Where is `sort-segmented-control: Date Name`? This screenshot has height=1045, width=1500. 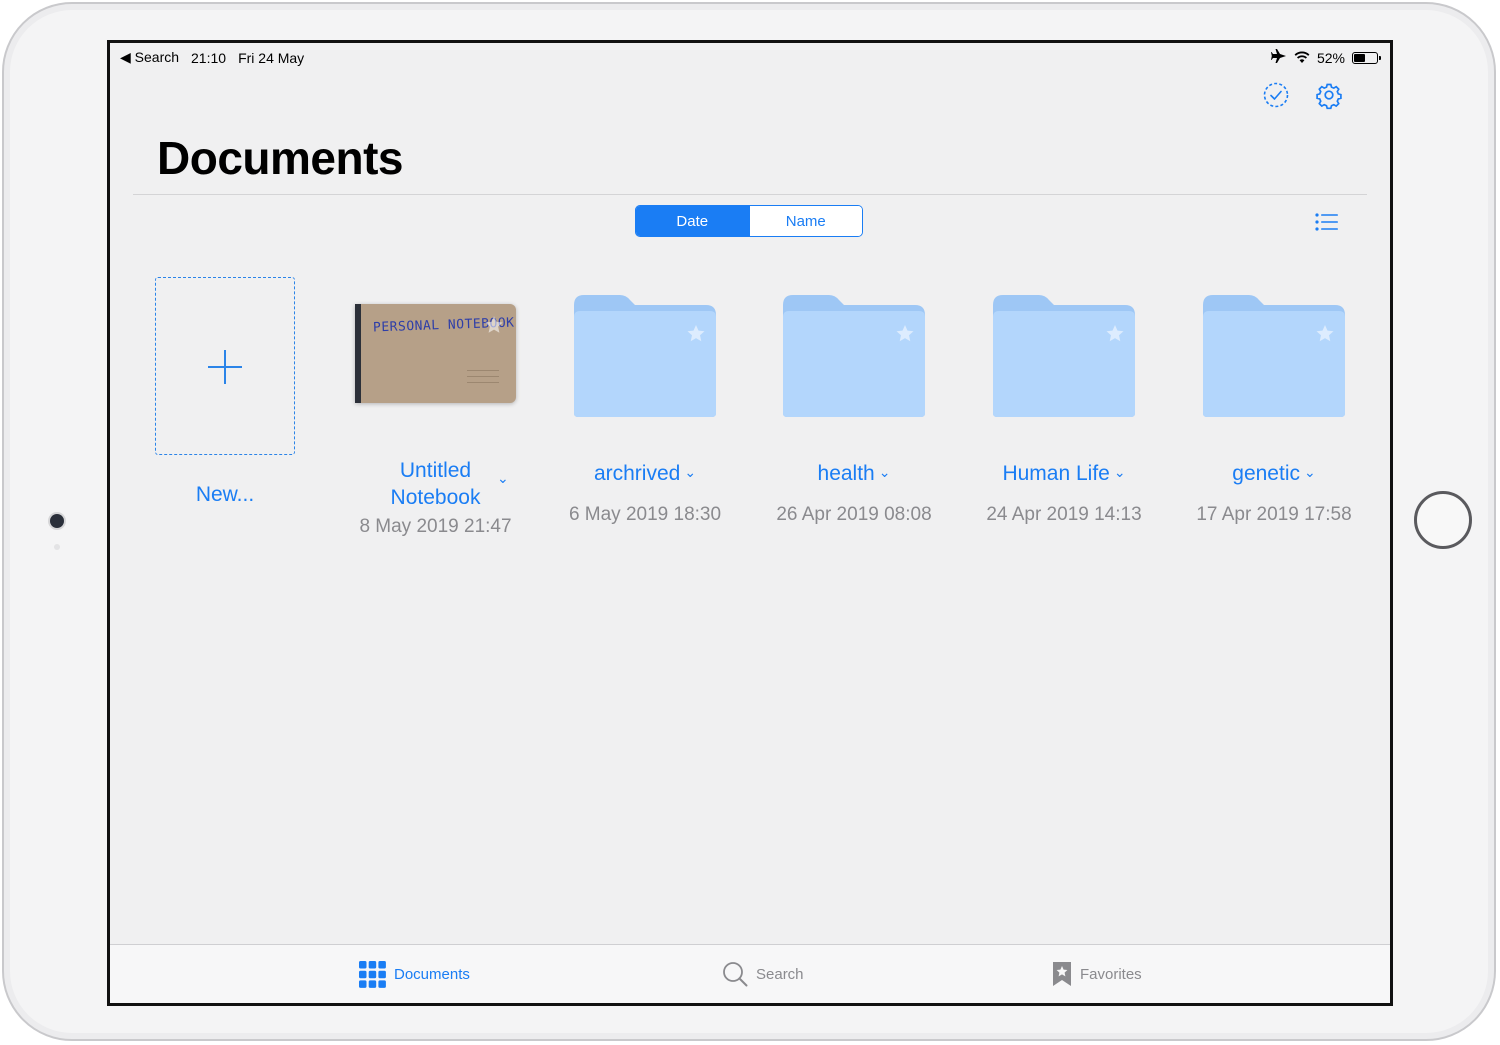 sort-segmented-control: Date Name is located at coordinates (749, 221).